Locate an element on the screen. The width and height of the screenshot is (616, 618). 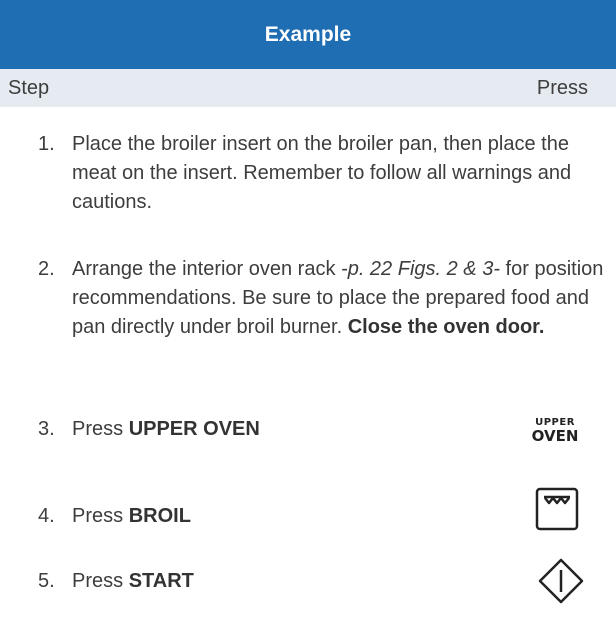
upper-oven-label-line2: OVEN is located at coordinates (555, 436).